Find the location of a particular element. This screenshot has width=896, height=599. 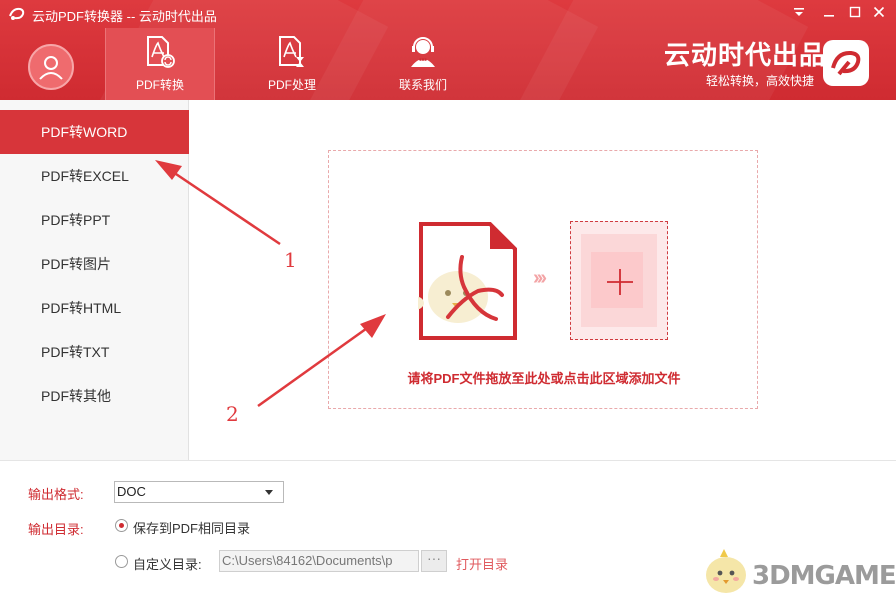

tab-label: 联系我们 is located at coordinates (422, 85).